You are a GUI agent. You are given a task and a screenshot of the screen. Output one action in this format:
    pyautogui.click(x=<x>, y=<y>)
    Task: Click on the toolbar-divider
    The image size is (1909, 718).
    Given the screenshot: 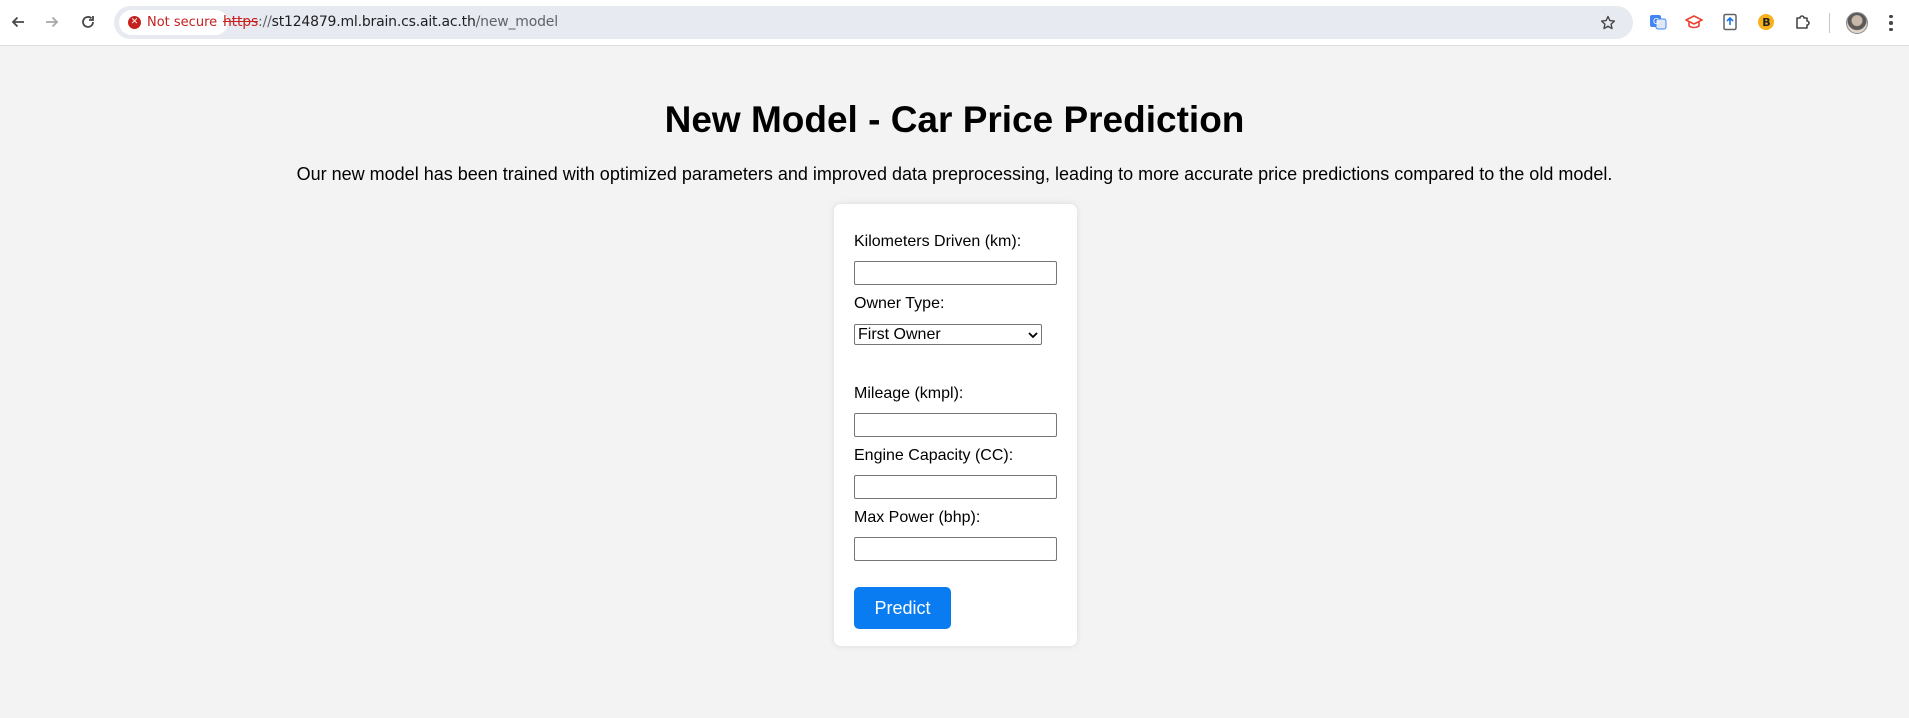 What is the action you would take?
    pyautogui.click(x=1829, y=23)
    